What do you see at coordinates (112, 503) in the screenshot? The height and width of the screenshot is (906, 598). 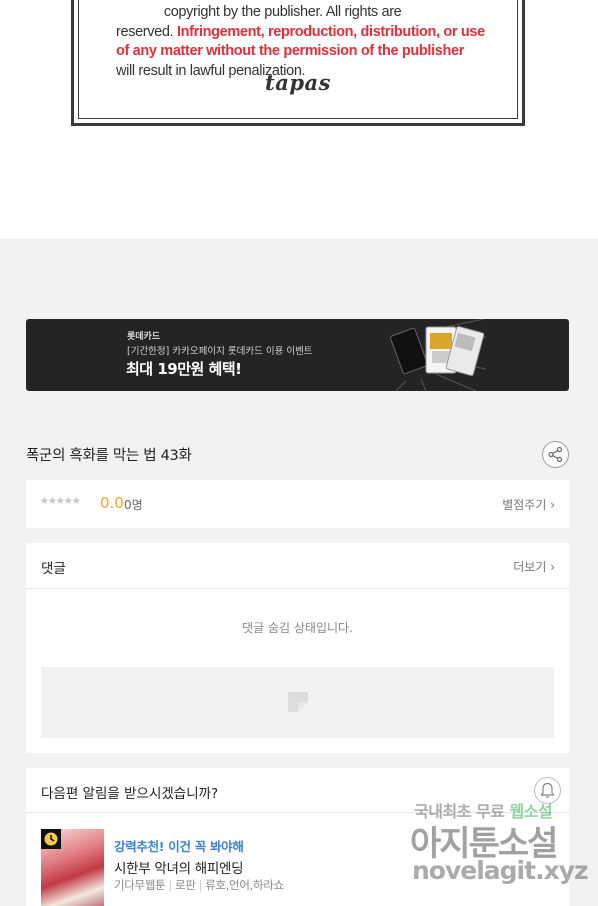 I see `rating-score: 0.0` at bounding box center [112, 503].